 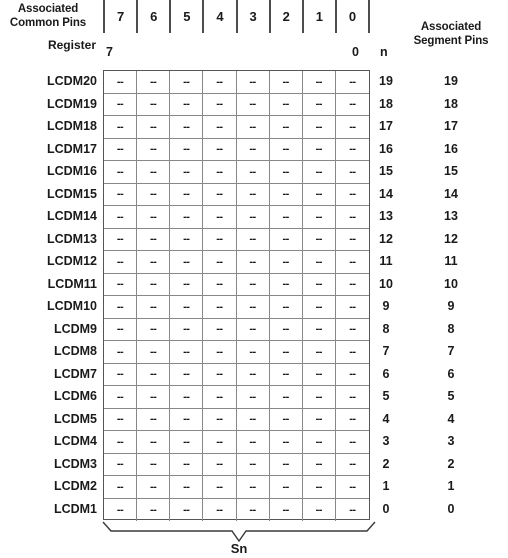 I want to click on segment-pin-value: 15, so click(x=451, y=171).